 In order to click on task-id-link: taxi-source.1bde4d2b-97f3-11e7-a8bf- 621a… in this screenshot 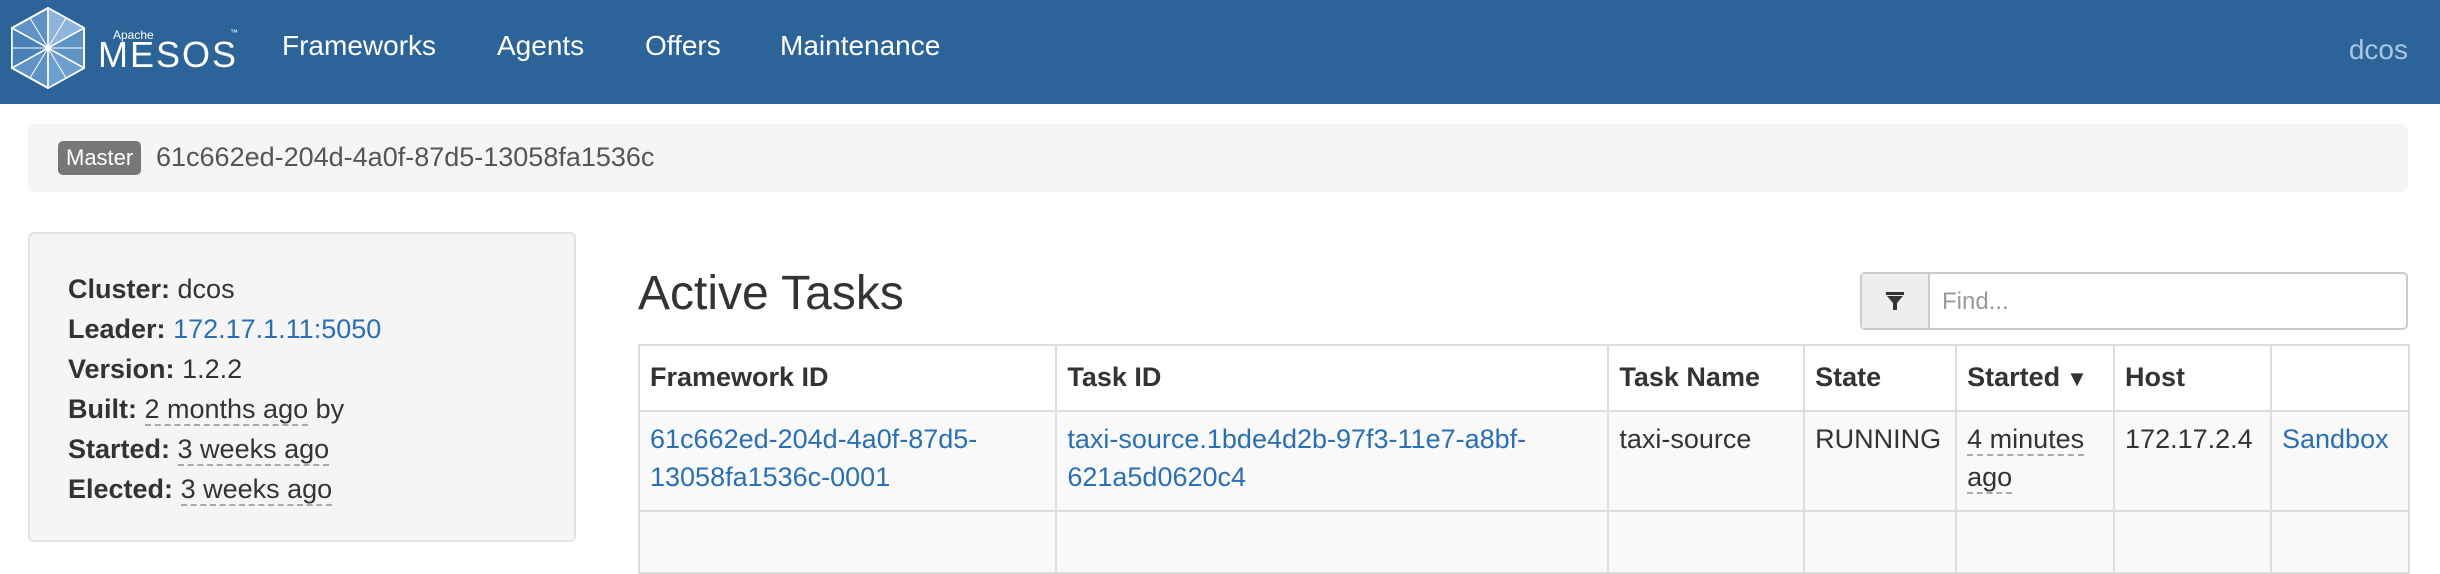, I will do `click(1296, 458)`.